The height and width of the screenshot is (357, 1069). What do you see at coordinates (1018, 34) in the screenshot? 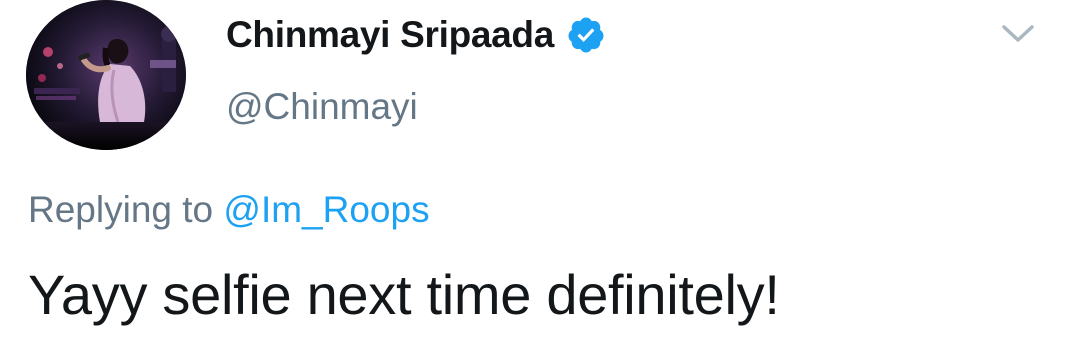
I see `chevron-down-icon` at bounding box center [1018, 34].